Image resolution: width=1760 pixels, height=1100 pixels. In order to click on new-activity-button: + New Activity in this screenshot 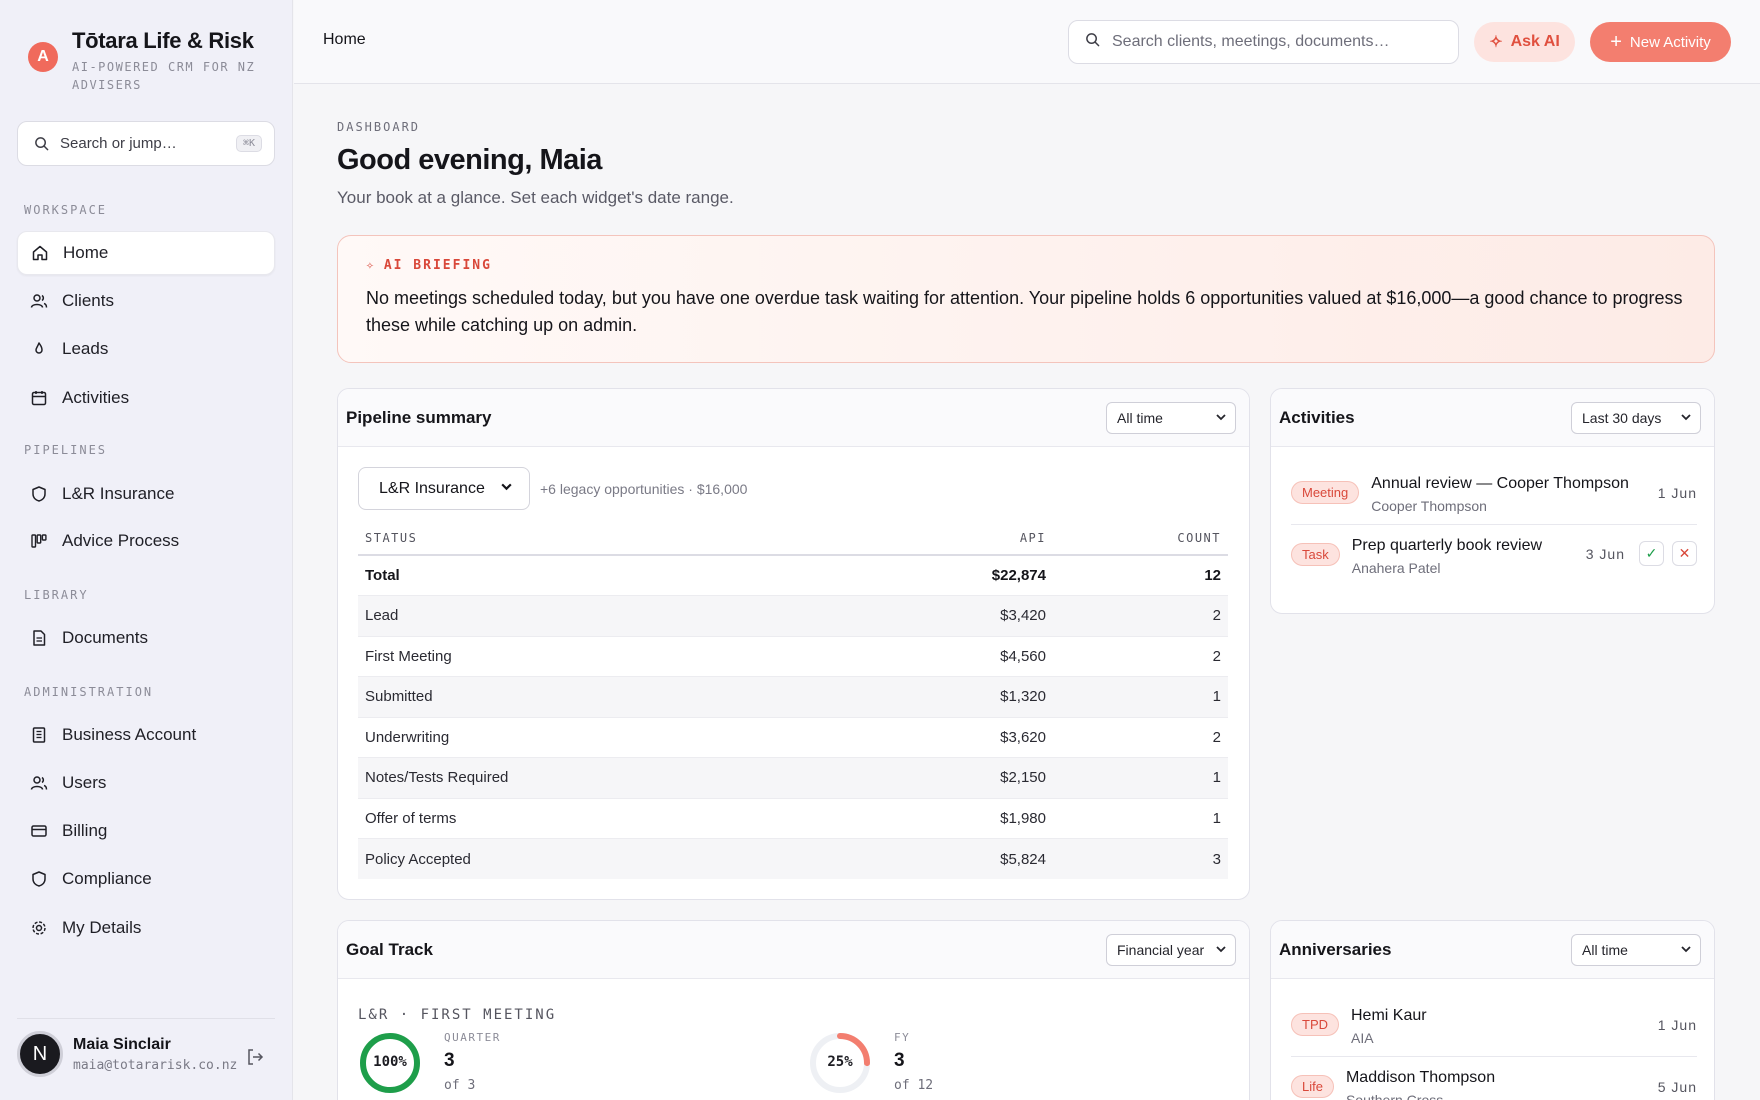, I will do `click(1660, 42)`.